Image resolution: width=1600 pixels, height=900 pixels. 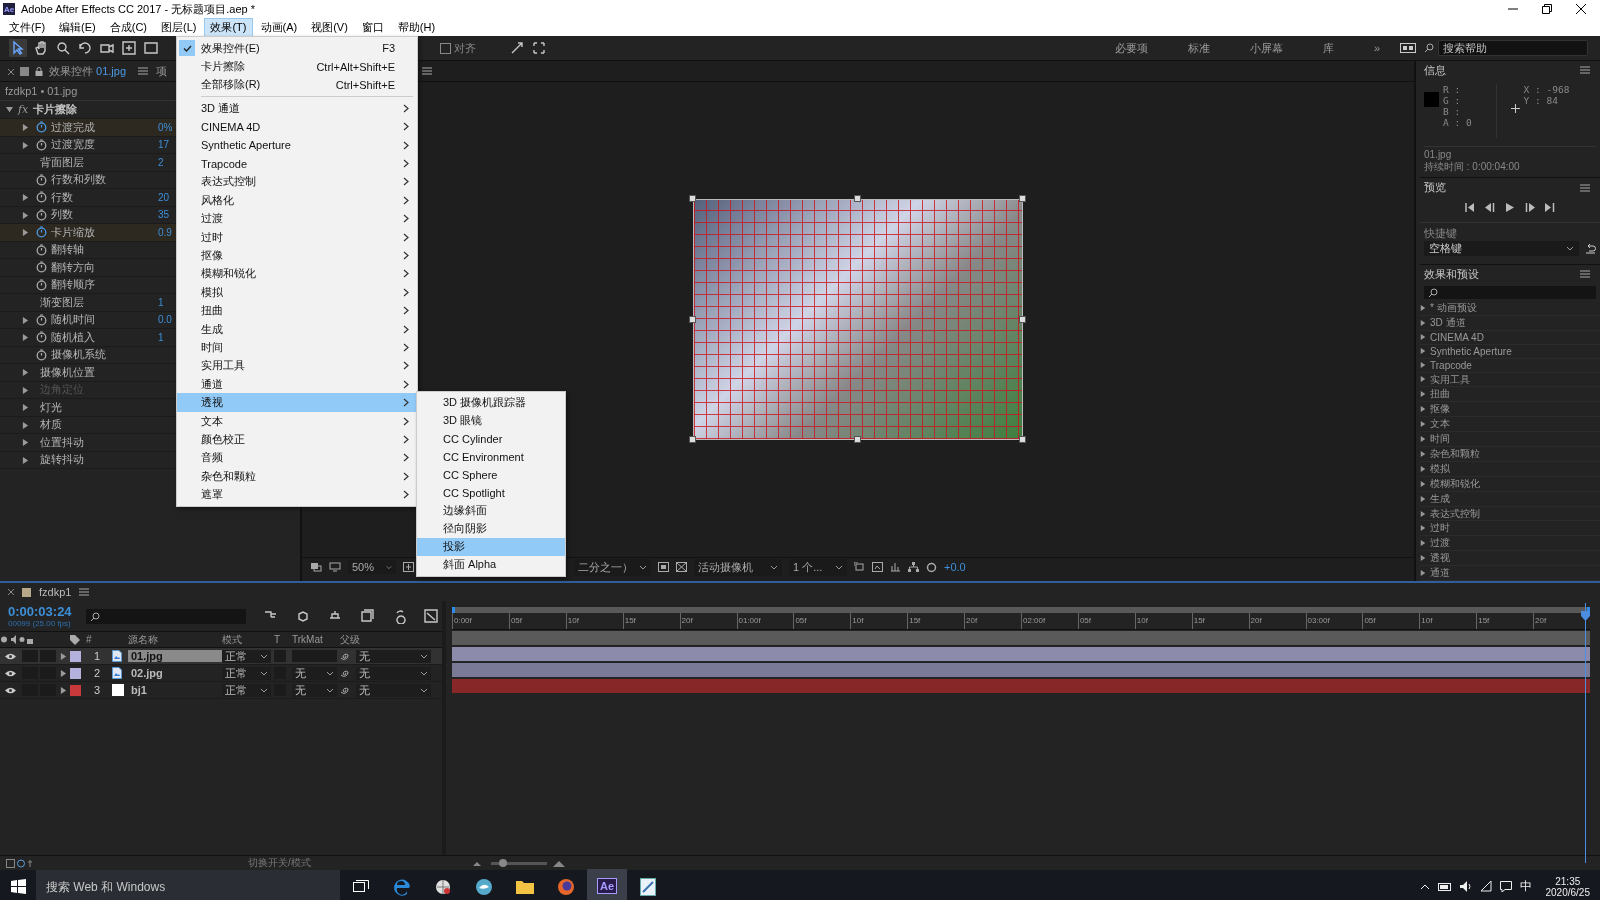 I want to click on zoom-out-icon, so click(x=476, y=863).